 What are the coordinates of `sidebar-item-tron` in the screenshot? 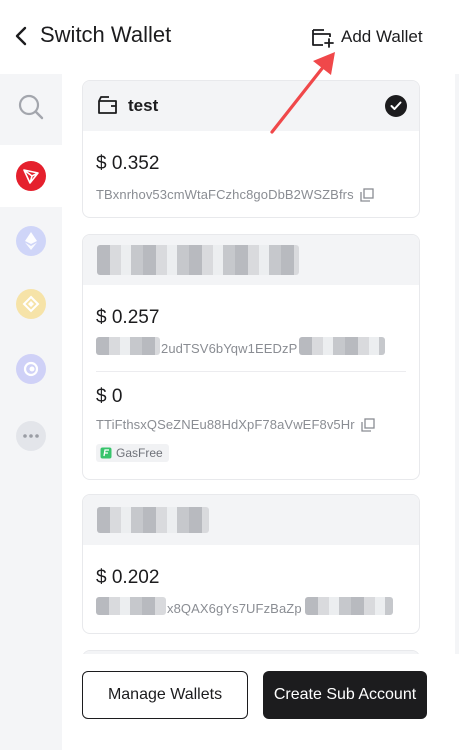 It's located at (31, 176).